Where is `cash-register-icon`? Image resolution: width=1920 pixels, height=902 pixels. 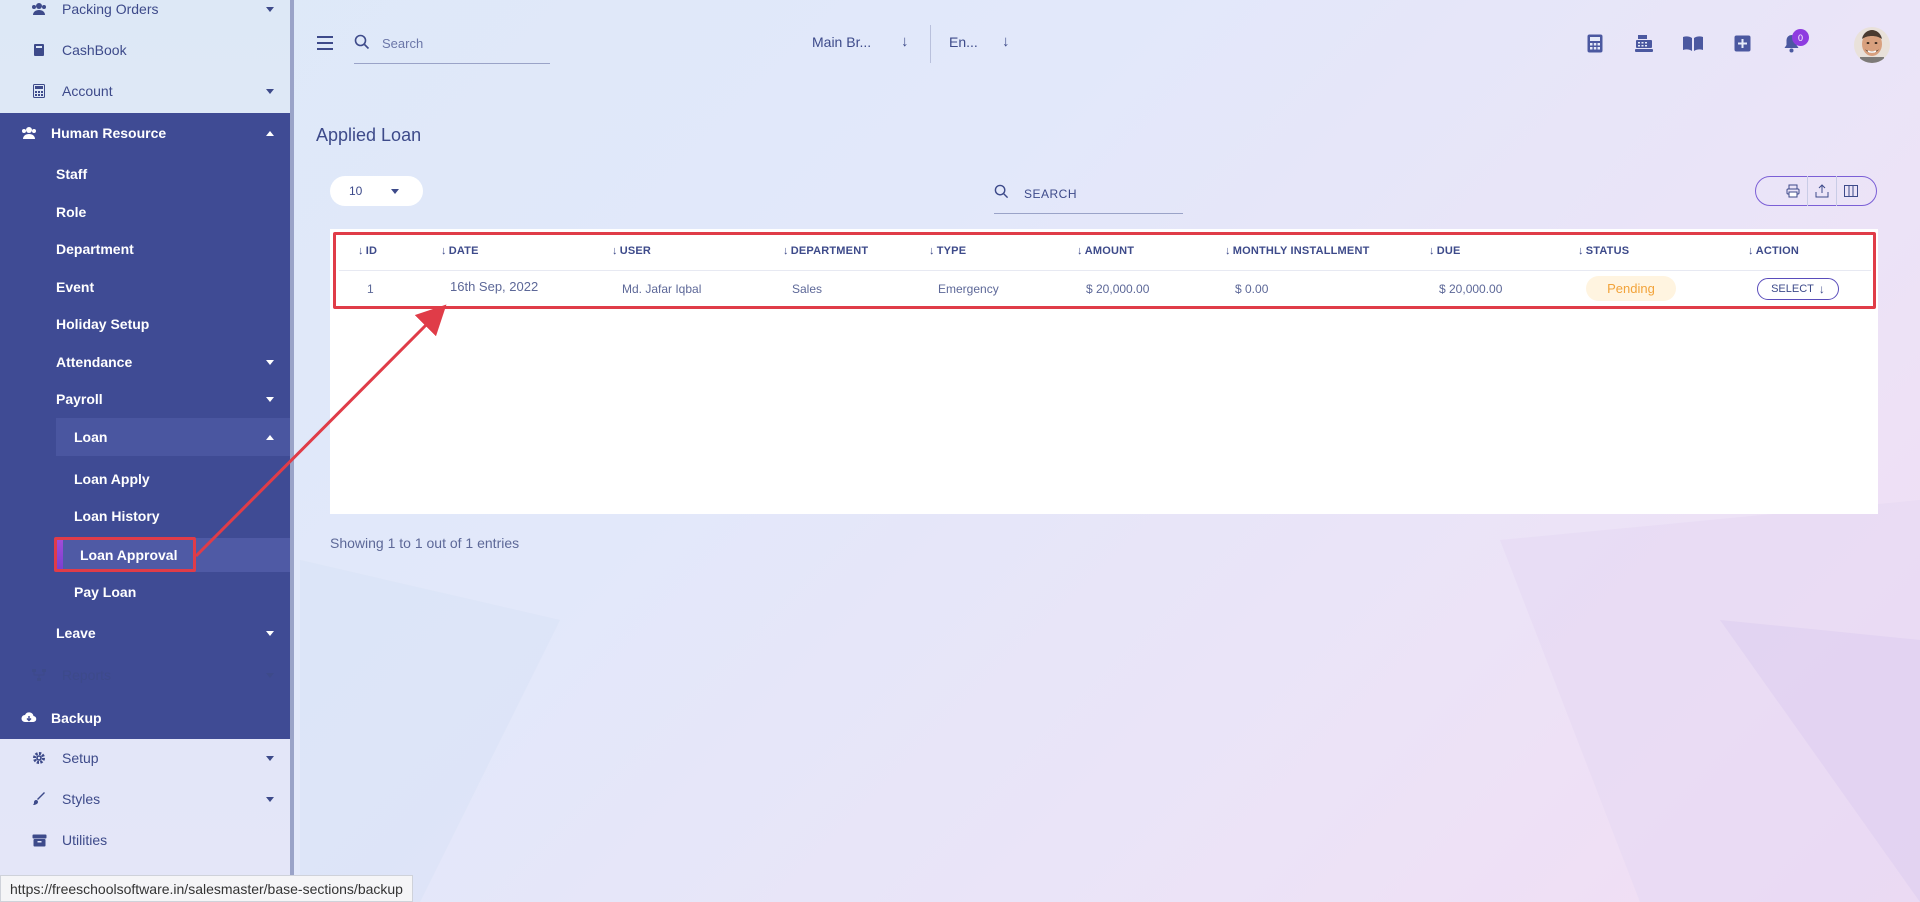
cash-register-icon is located at coordinates (1644, 43).